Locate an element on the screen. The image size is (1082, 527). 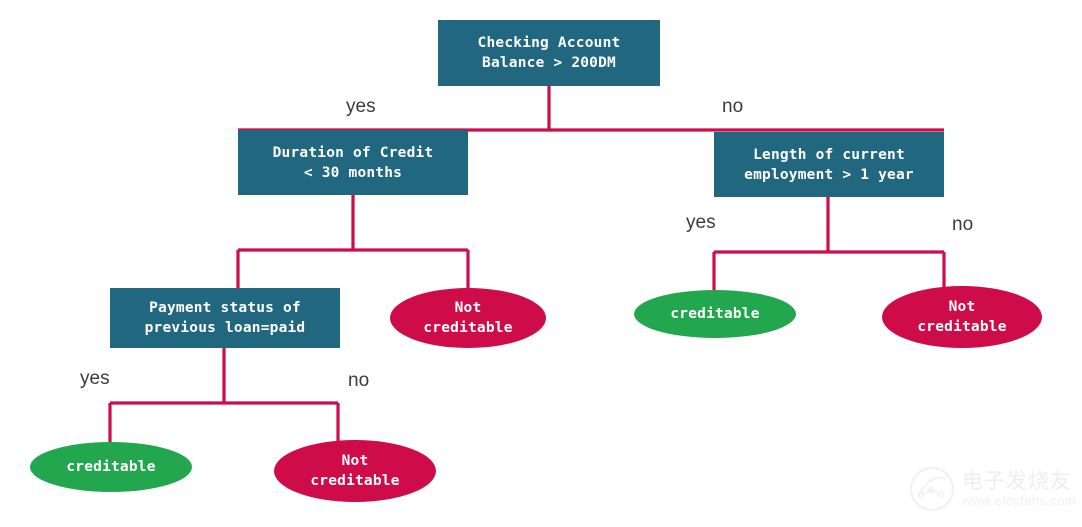
edge-label-payment-no: no is located at coordinates (359, 380).